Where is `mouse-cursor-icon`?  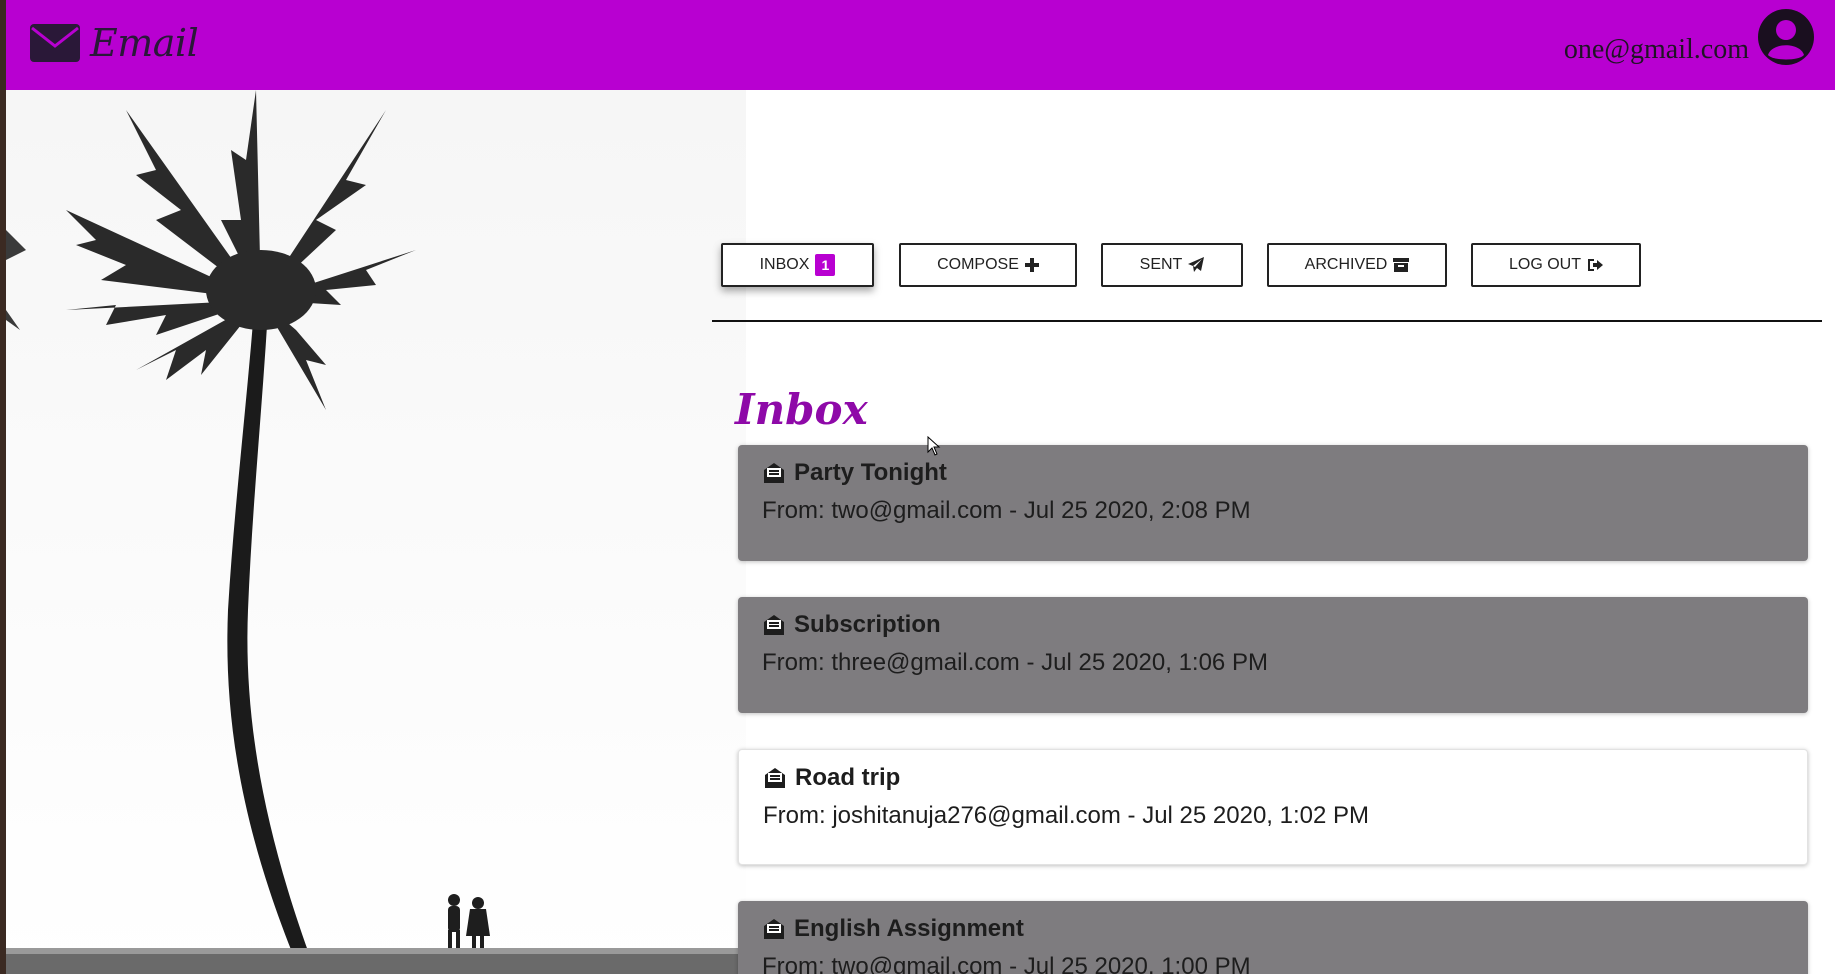 mouse-cursor-icon is located at coordinates (934, 446).